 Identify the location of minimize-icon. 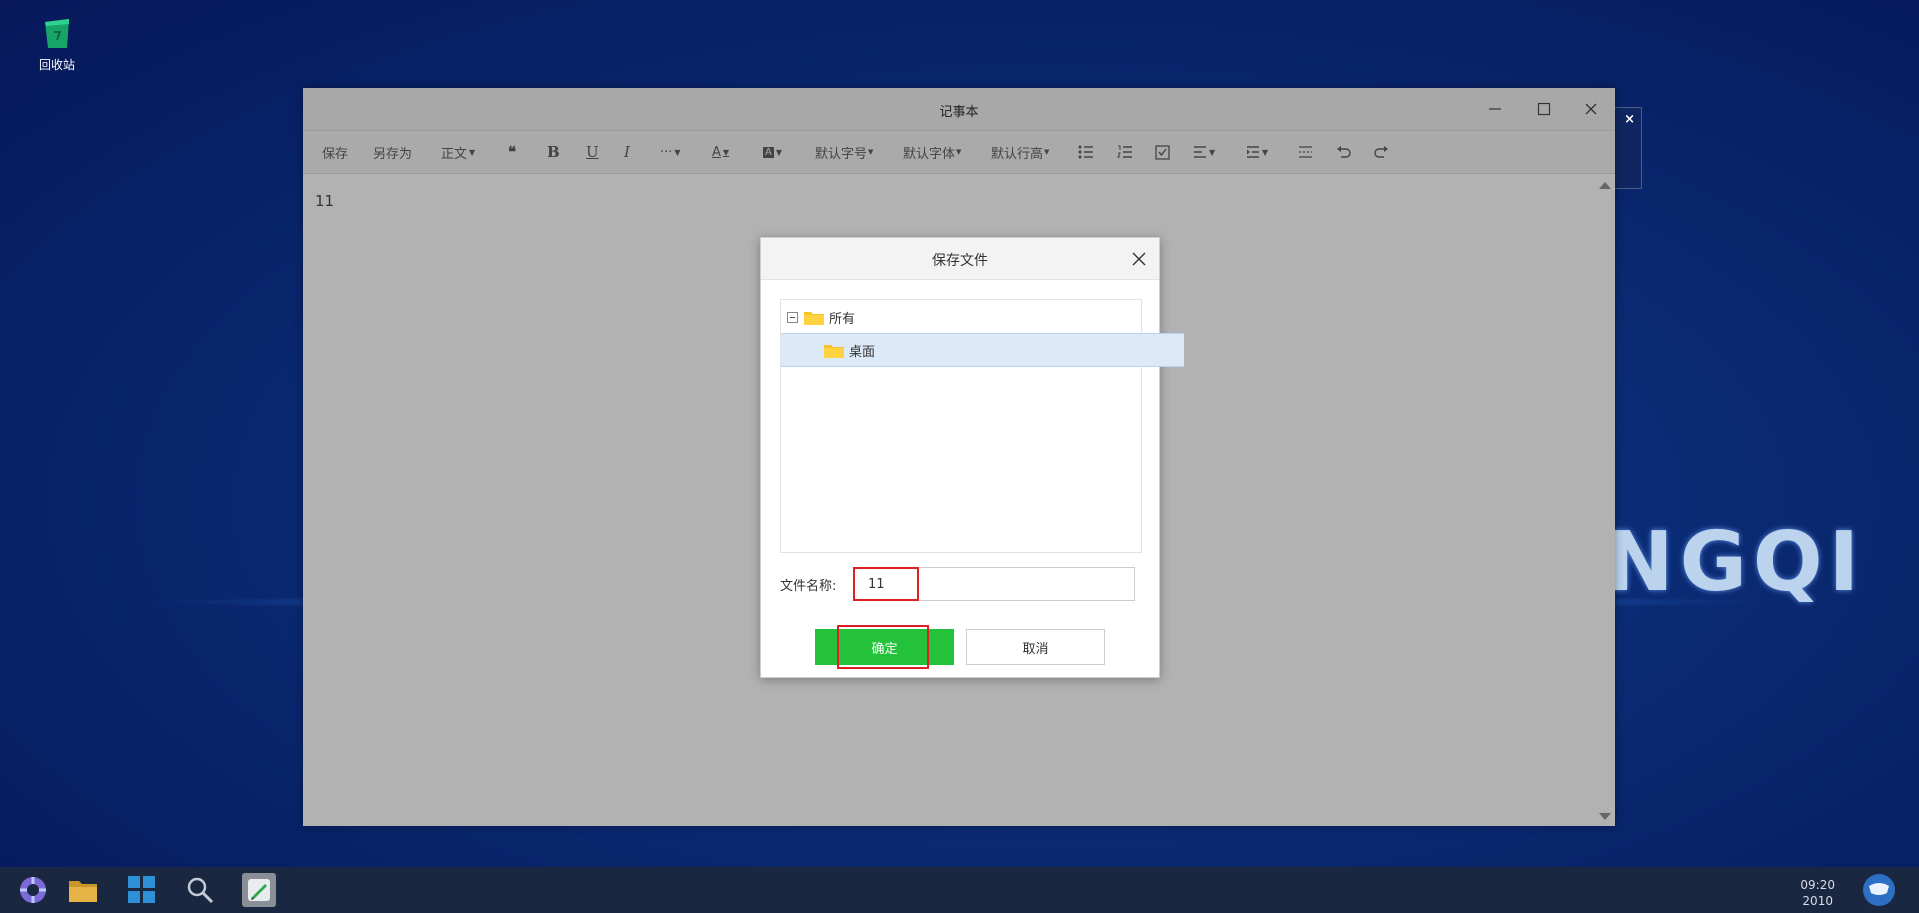
(1495, 109).